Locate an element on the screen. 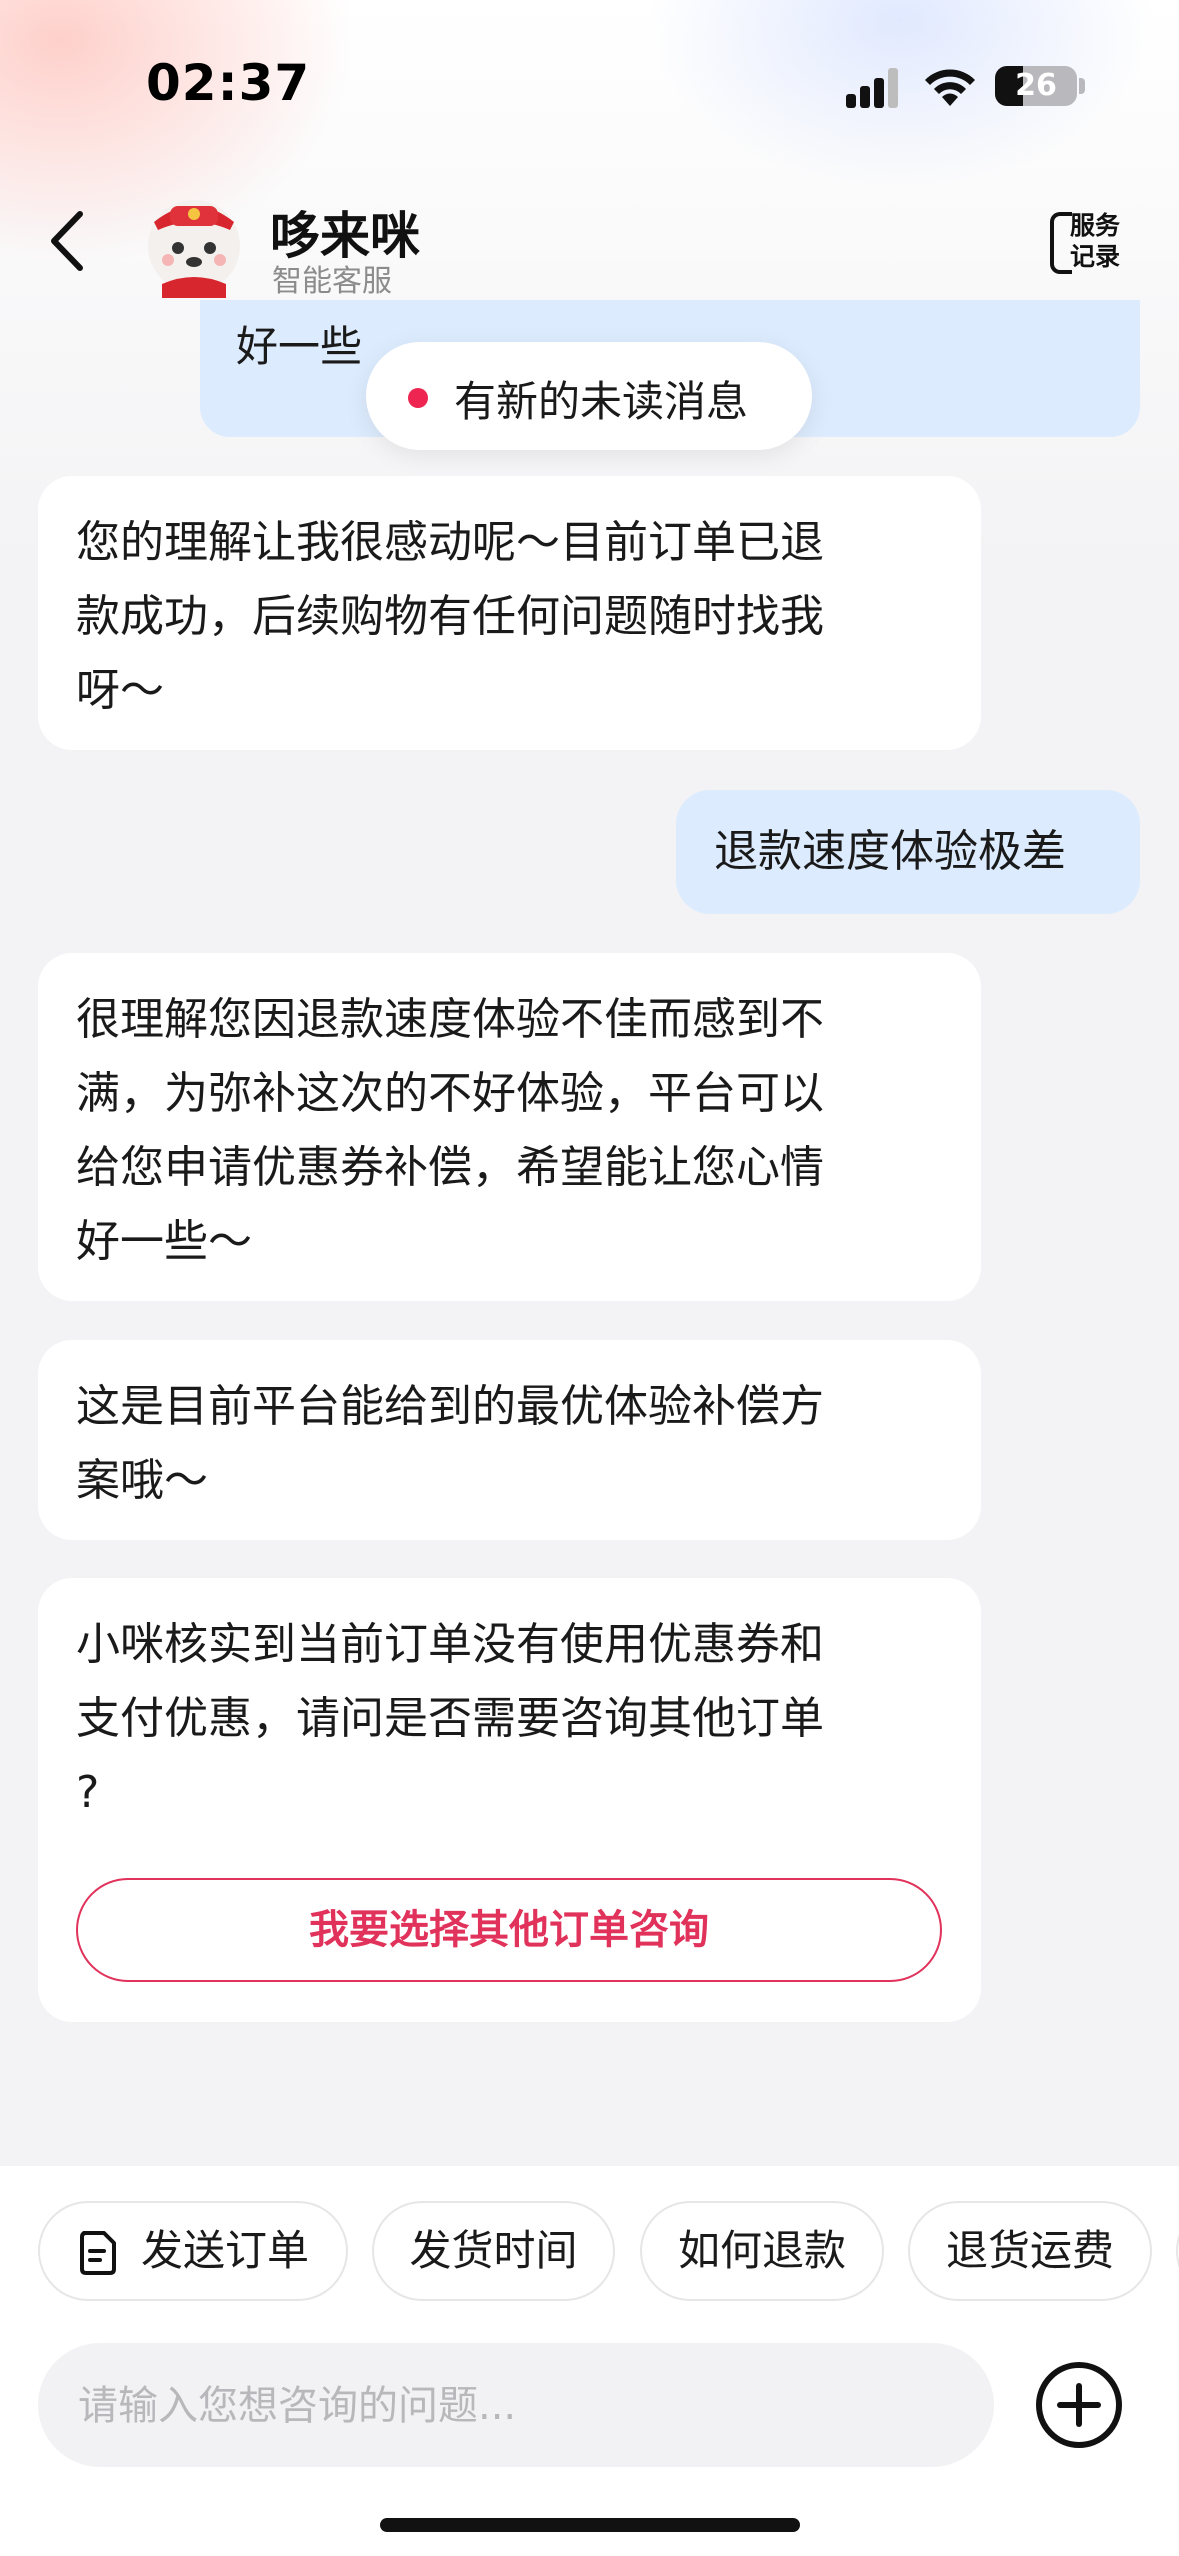 The height and width of the screenshot is (2556, 1179). page-subtitle: 智能客服 is located at coordinates (332, 281).